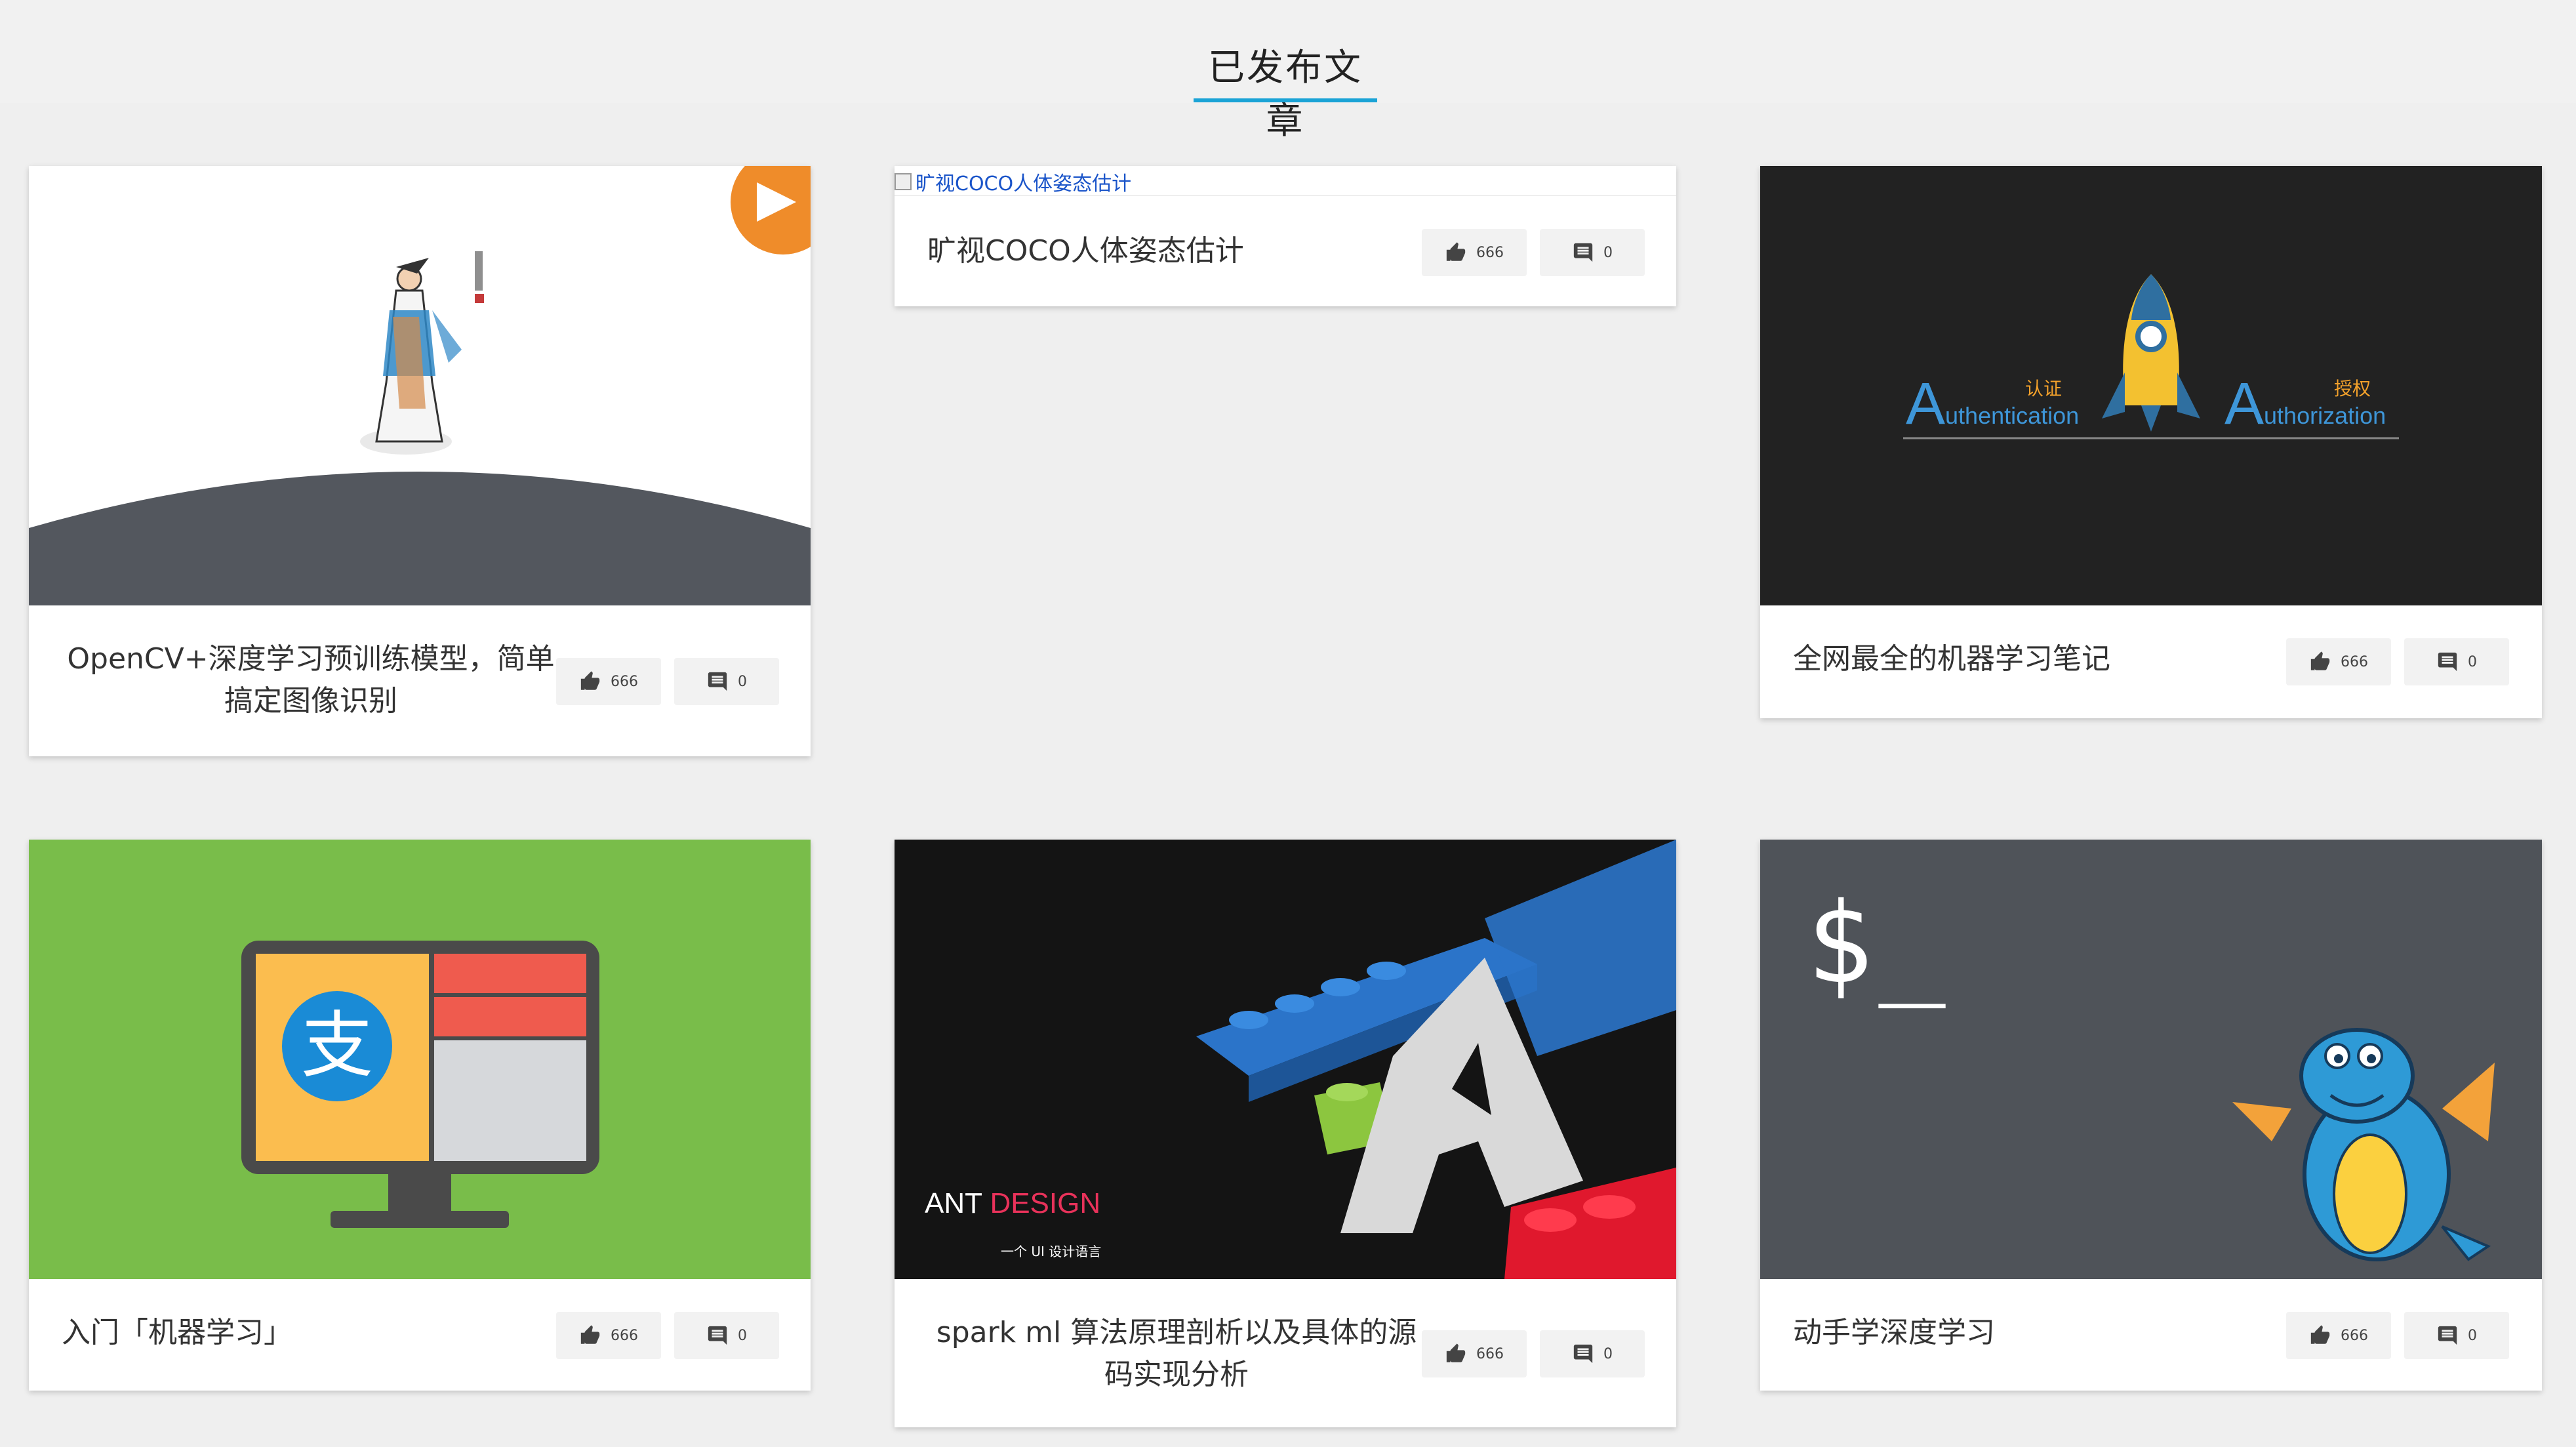 This screenshot has width=2576, height=1447. Describe the element at coordinates (2352, 388) in the screenshot. I see `authz-cn: 授权` at that location.